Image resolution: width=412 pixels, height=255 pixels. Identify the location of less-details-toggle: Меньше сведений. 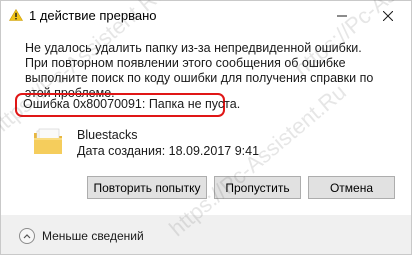
(81, 236).